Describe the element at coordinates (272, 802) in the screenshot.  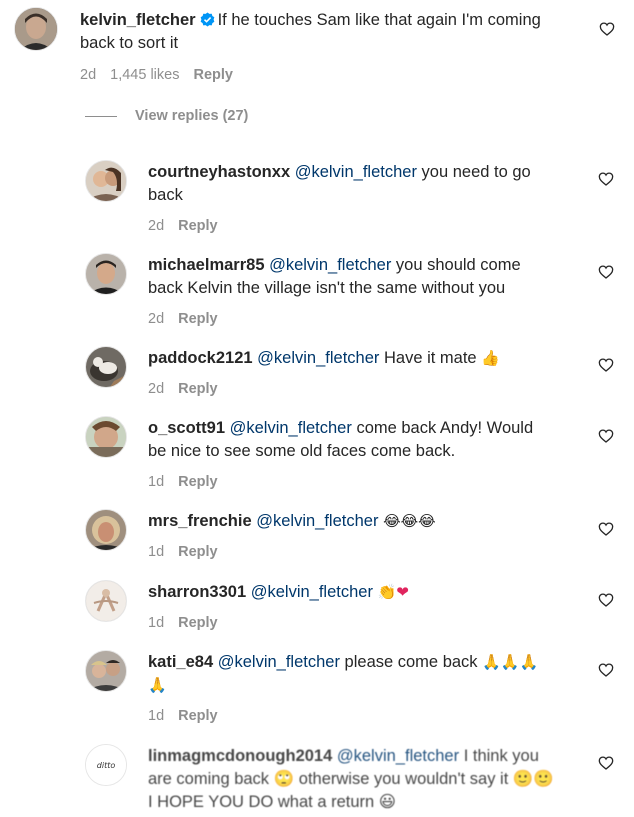
I see `comment-body-cont2: I HOPE YOU DO what a return 😃` at that location.